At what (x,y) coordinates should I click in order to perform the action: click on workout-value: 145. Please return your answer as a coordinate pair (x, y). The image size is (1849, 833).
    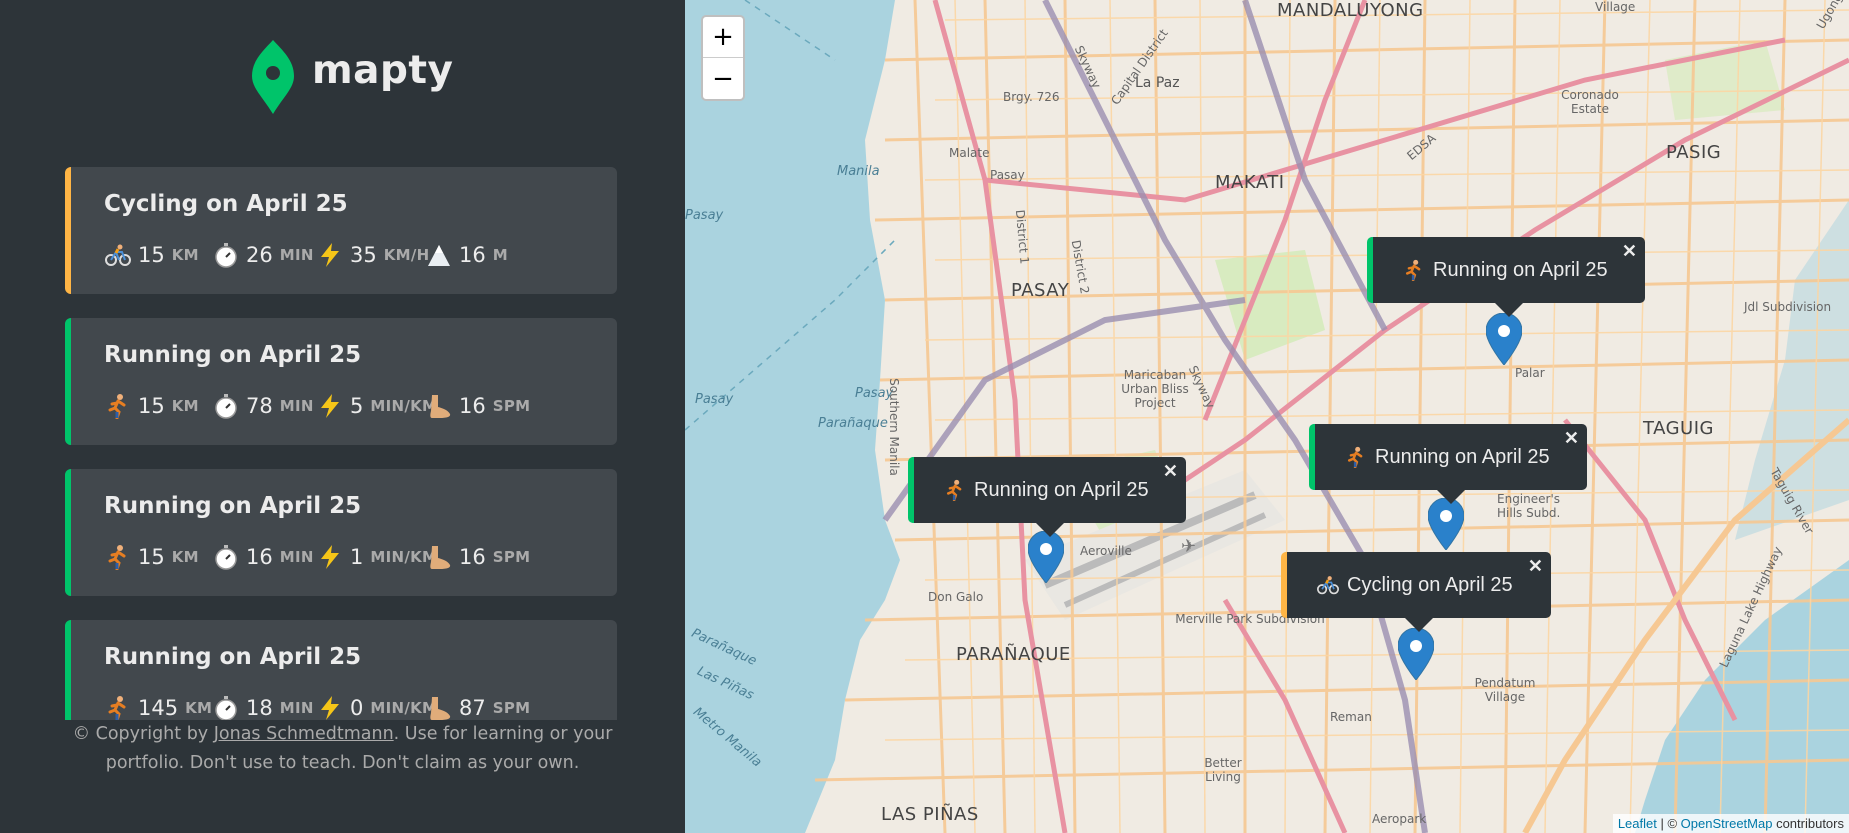
    Looking at the image, I should click on (158, 708).